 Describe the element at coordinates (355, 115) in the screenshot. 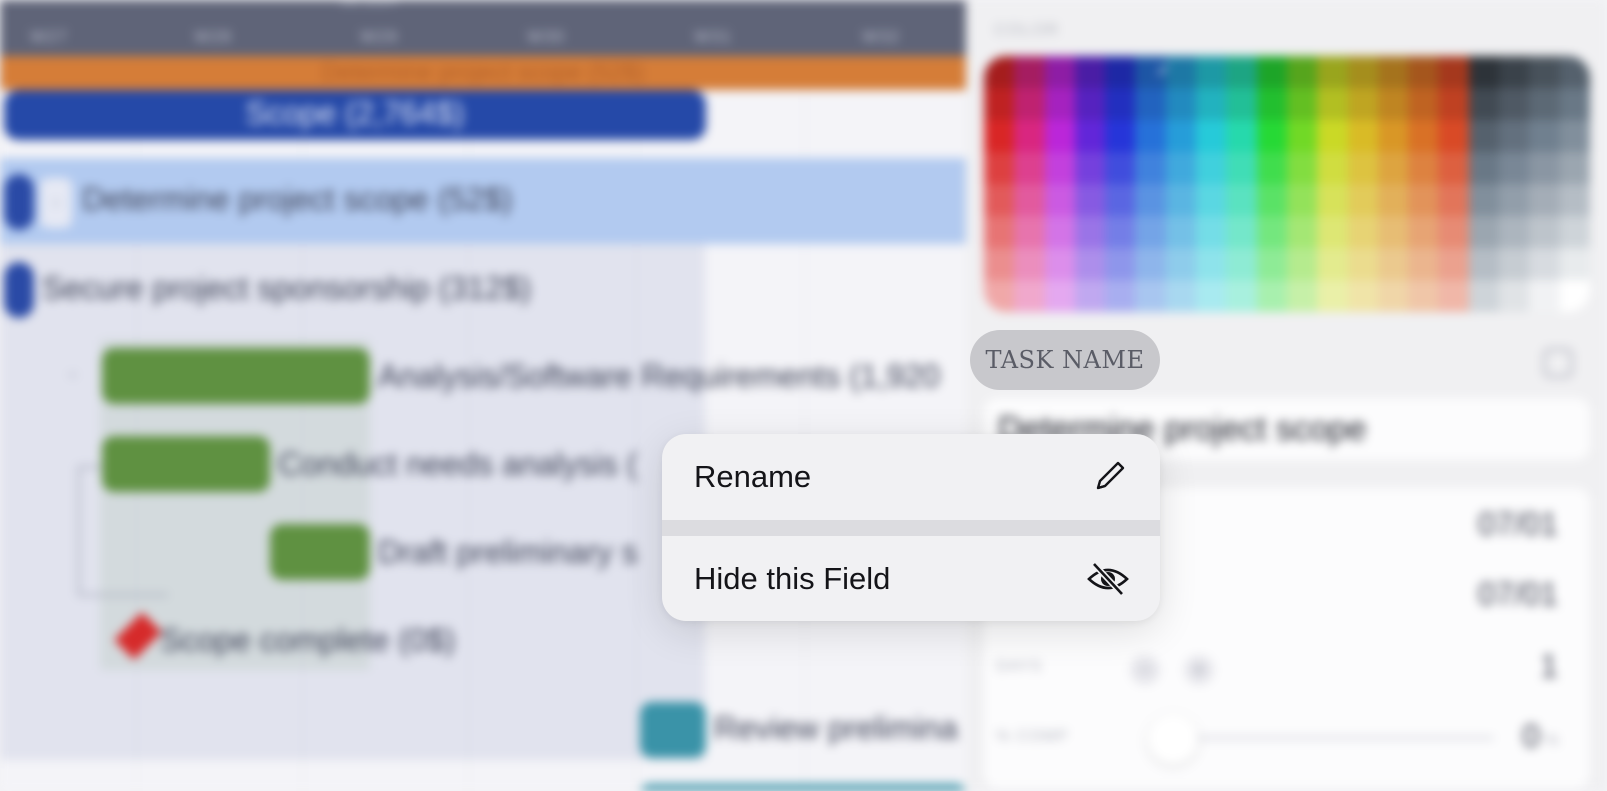

I see `scope-task-bar: Scope (2,764$)` at that location.